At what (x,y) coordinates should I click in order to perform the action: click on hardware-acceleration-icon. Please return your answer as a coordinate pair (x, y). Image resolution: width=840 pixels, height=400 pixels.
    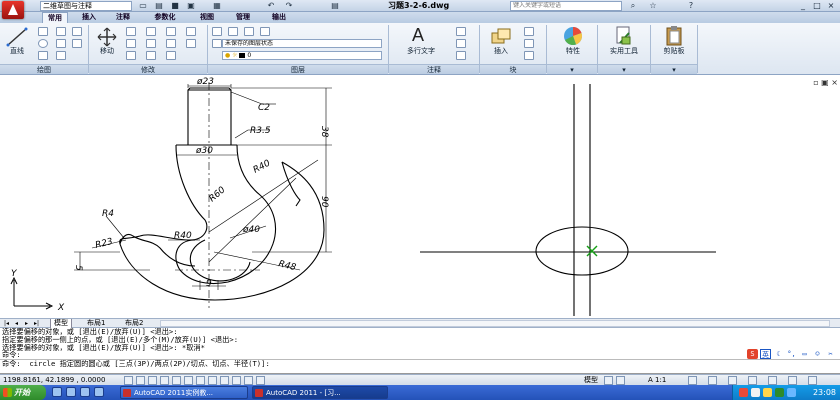
    Looking at the image, I should click on (752, 380).